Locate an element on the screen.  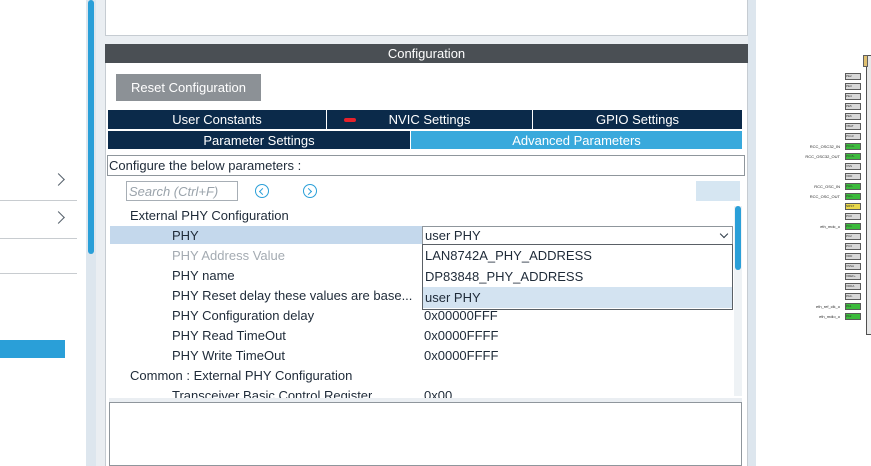
chip-pin: VBAT is located at coordinates (853, 126).